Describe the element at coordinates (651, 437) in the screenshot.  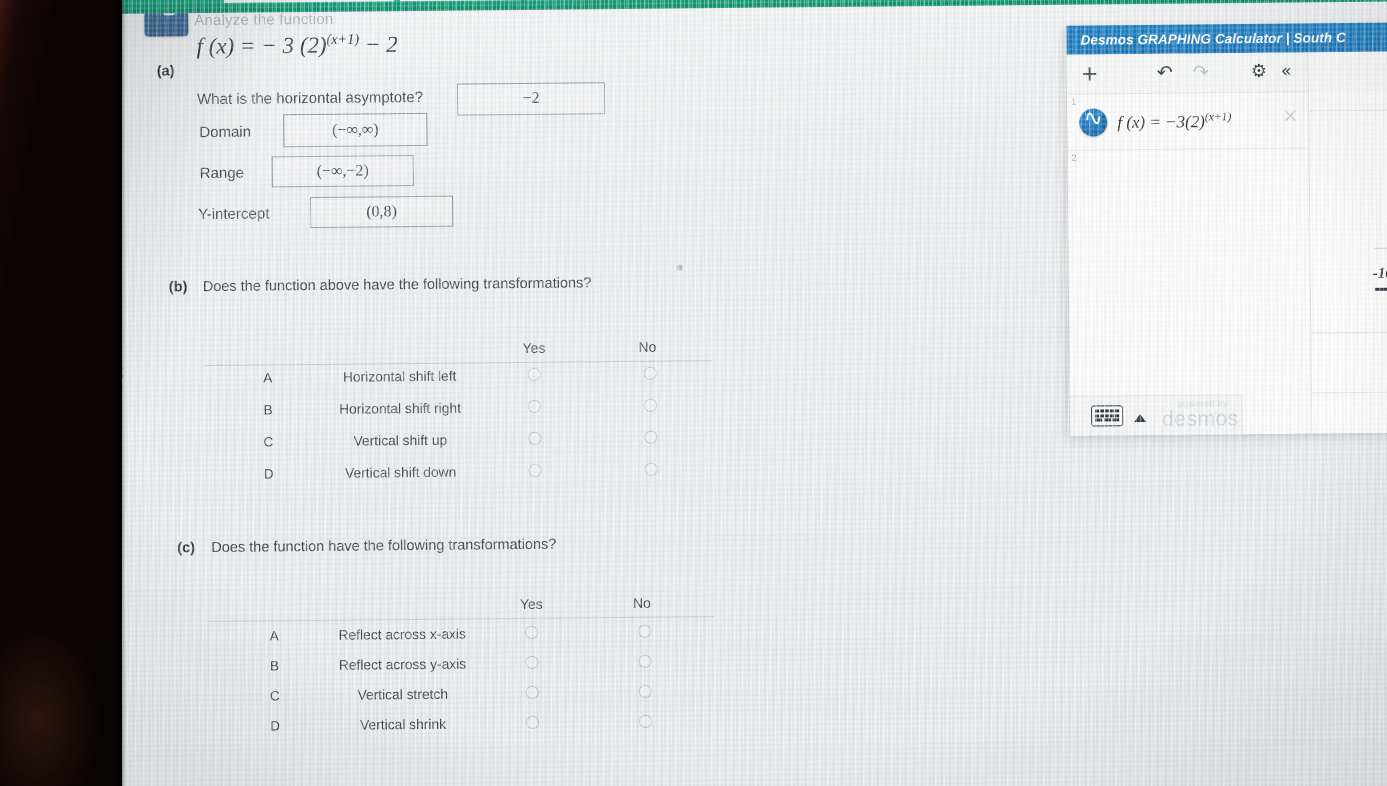
I see `table-b-row-c-no-radio` at that location.